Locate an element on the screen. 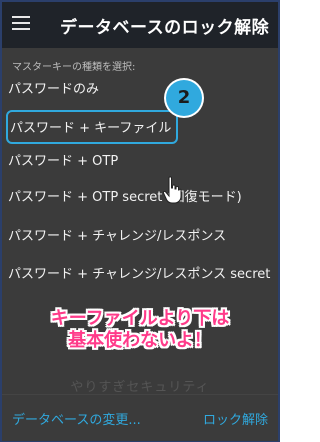 The image size is (320, 442). bottom-bar: データベースの変更... ロック解除 is located at coordinates (140, 417).